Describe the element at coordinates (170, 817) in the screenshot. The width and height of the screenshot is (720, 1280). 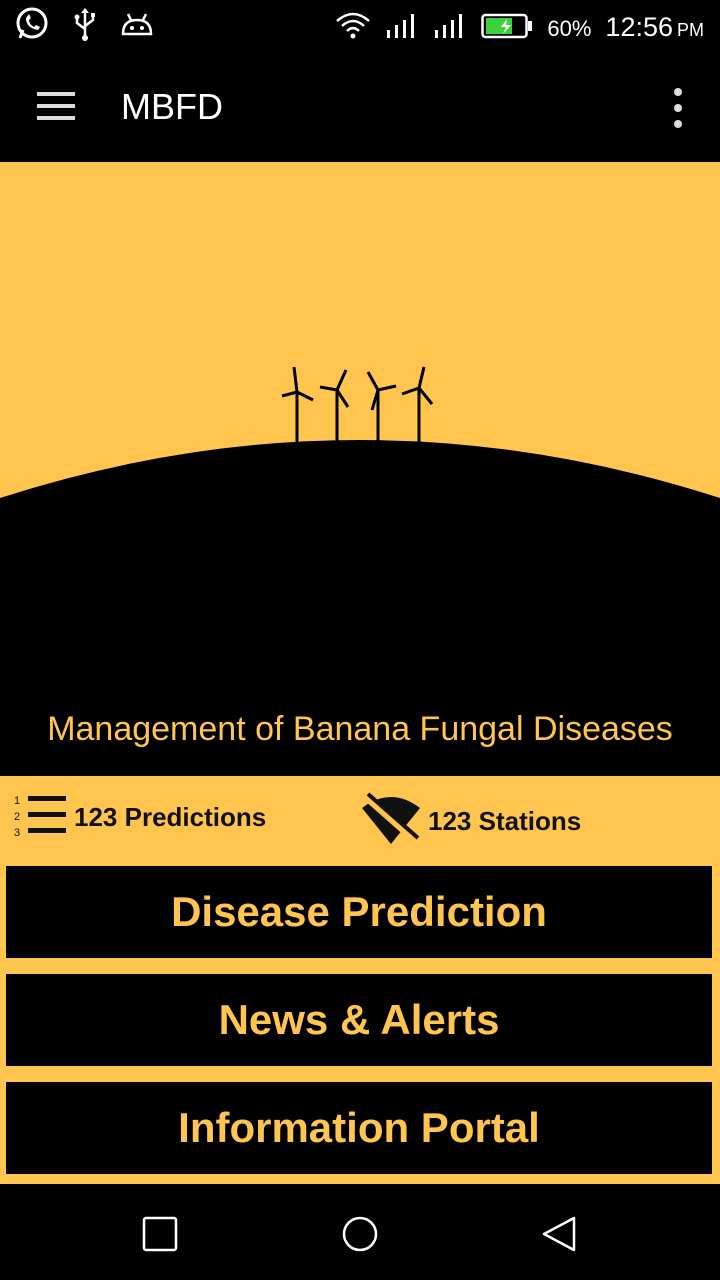
I see `predictions-label: 123 Predictions` at that location.